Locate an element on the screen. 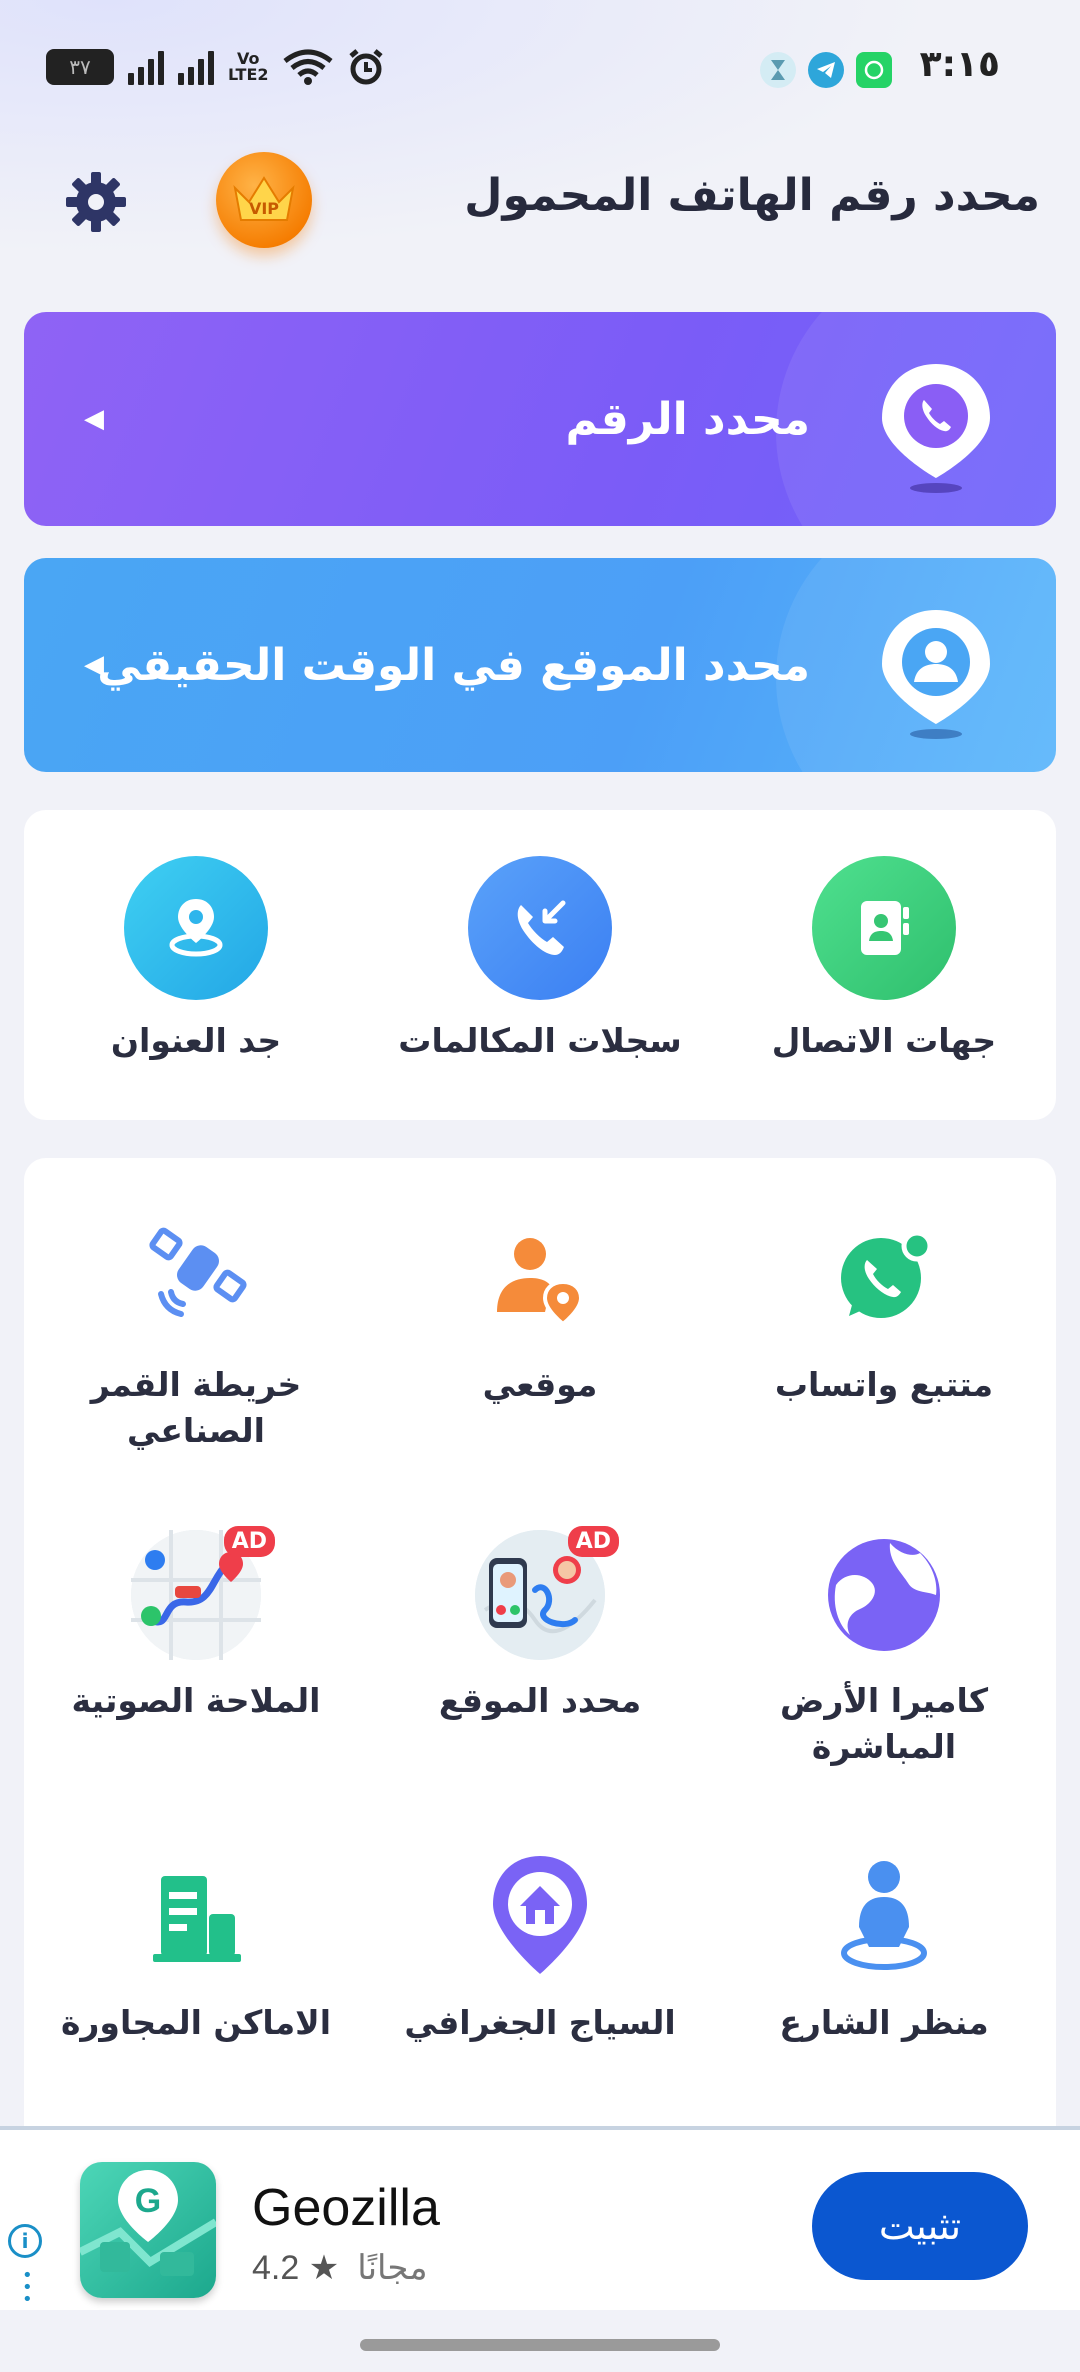  tile-label: جد العنوان is located at coordinates (196, 1040).